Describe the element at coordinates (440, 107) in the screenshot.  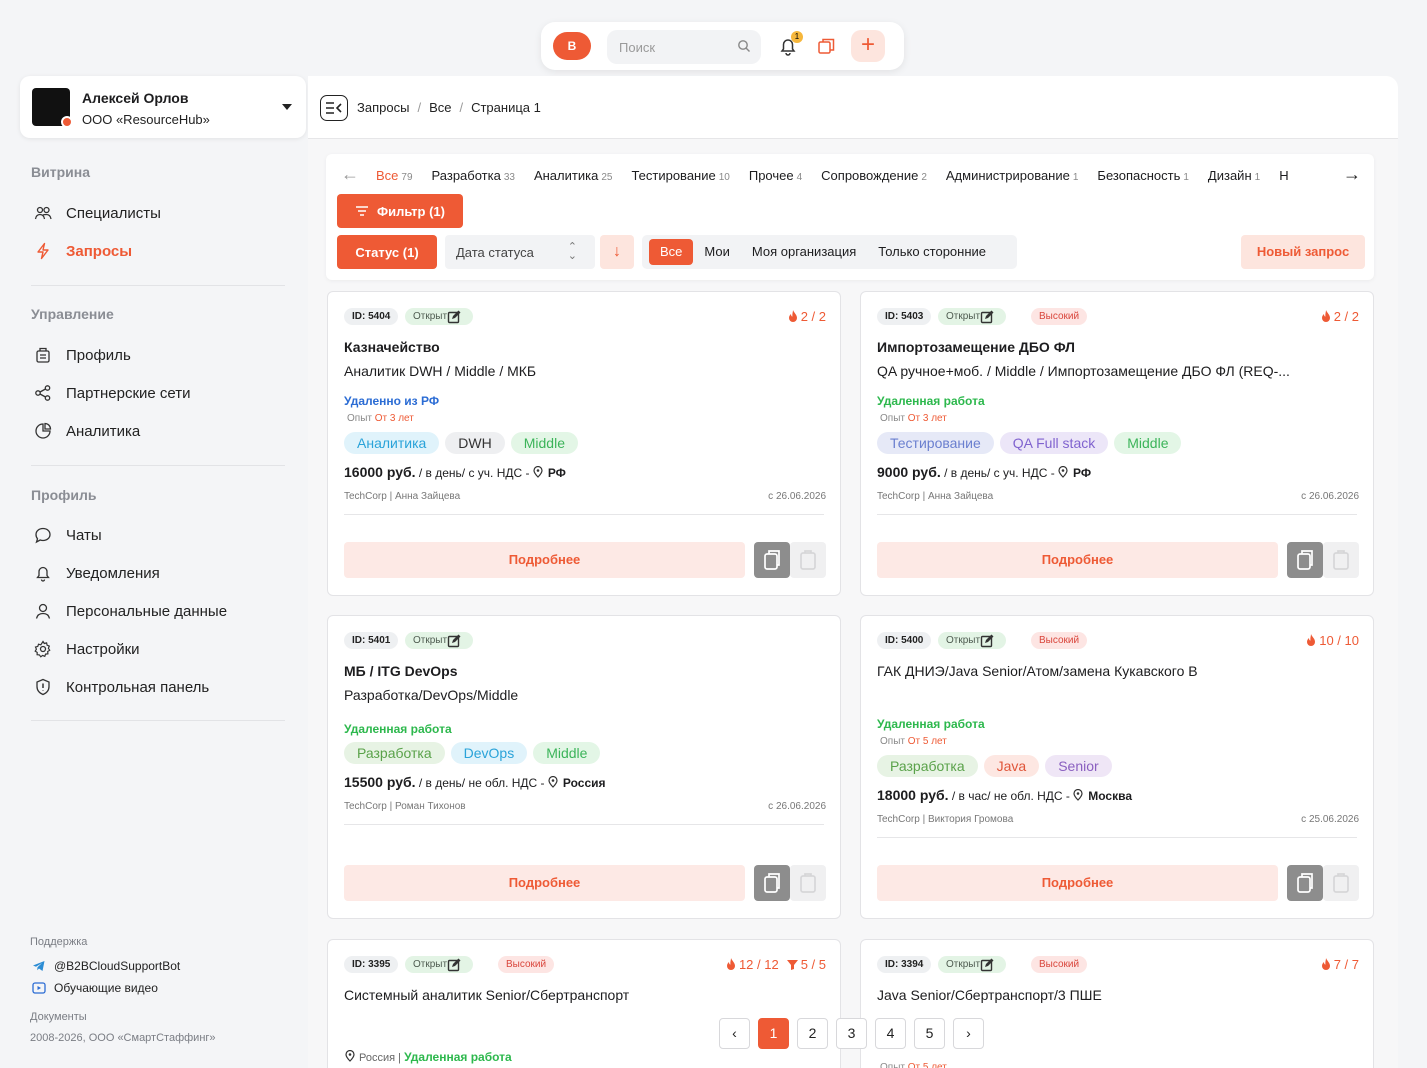
I see `breadcrumb-all: Все` at that location.